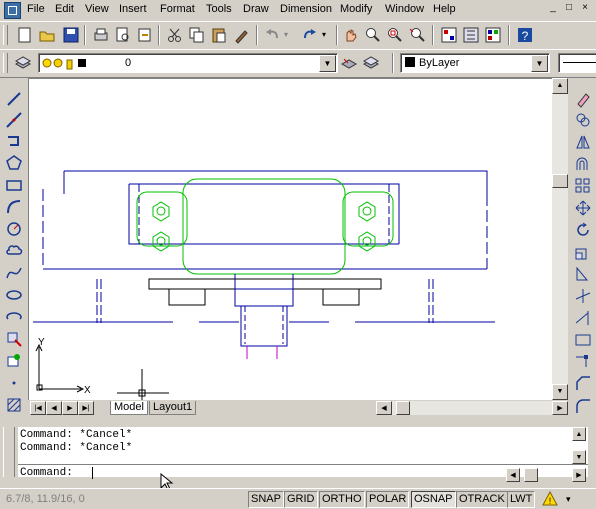  Describe the element at coordinates (493, 35) in the screenshot. I see `tool-palettes-icon` at that location.